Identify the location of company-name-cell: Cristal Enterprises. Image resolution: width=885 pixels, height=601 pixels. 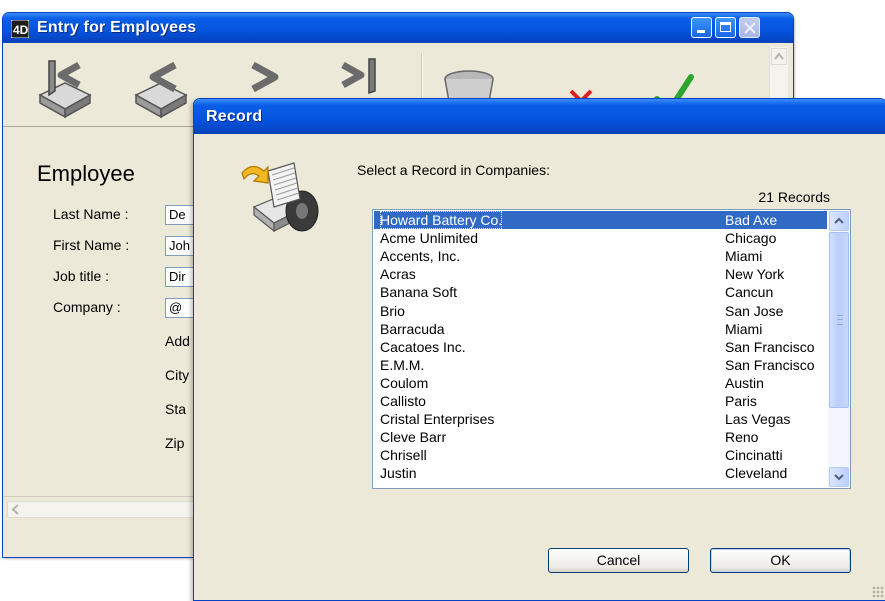
(437, 419).